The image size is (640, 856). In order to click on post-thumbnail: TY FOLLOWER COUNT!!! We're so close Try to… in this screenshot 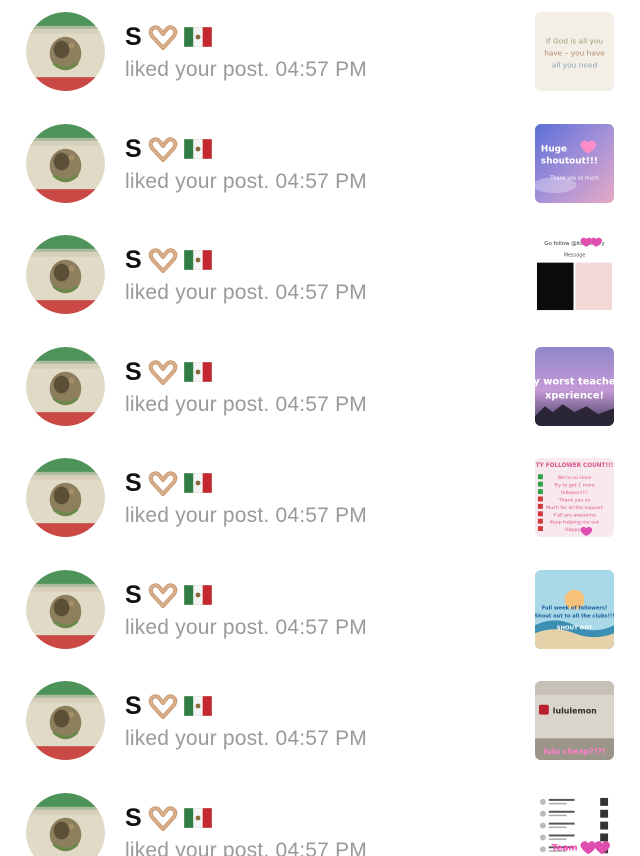, I will do `click(574, 497)`.